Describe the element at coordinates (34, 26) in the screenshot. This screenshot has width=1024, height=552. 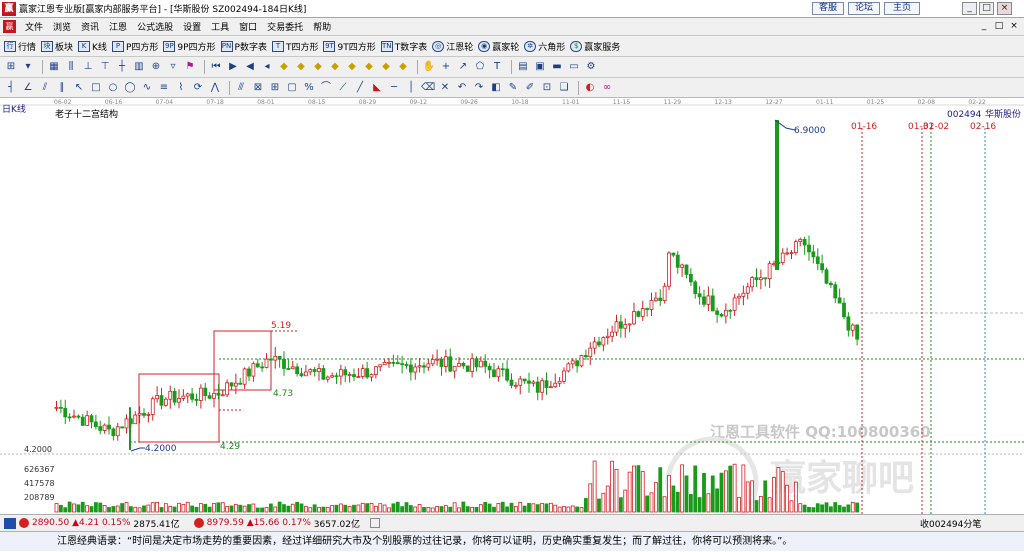
I see `menu-file: 文件` at that location.